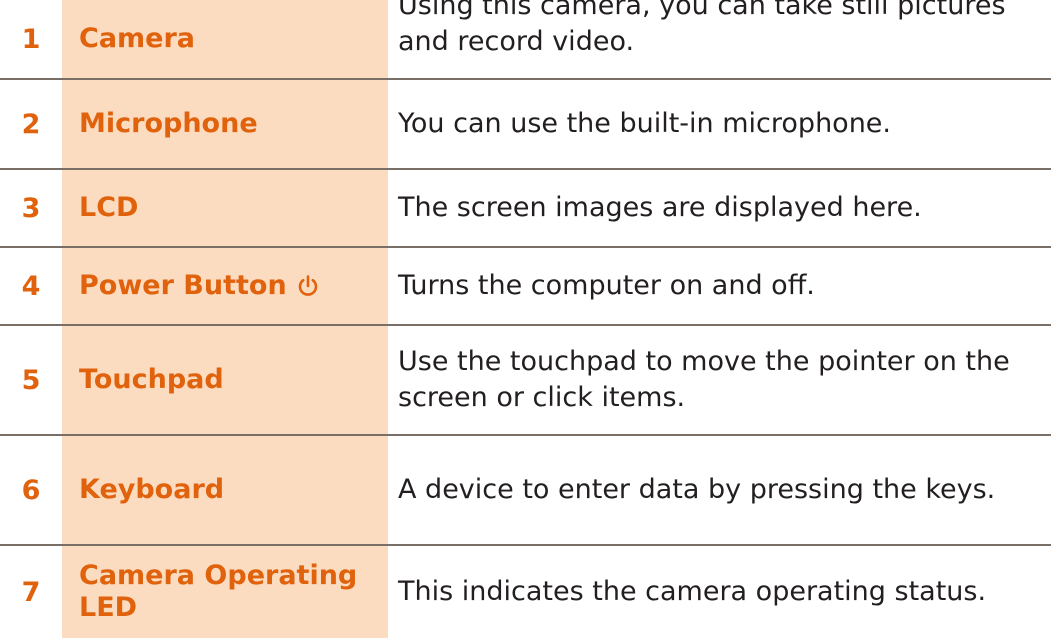 Image resolution: width=1051 pixels, height=638 pixels. I want to click on row-label: Camera Operating LED, so click(225, 592).